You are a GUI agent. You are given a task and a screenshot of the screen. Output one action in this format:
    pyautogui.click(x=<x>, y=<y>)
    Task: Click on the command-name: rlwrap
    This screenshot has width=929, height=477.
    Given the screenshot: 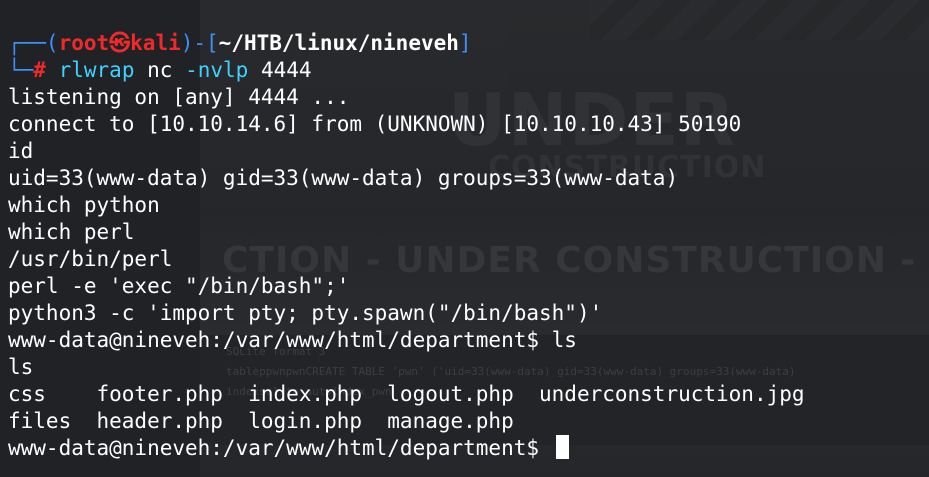 What is the action you would take?
    pyautogui.click(x=96, y=70)
    